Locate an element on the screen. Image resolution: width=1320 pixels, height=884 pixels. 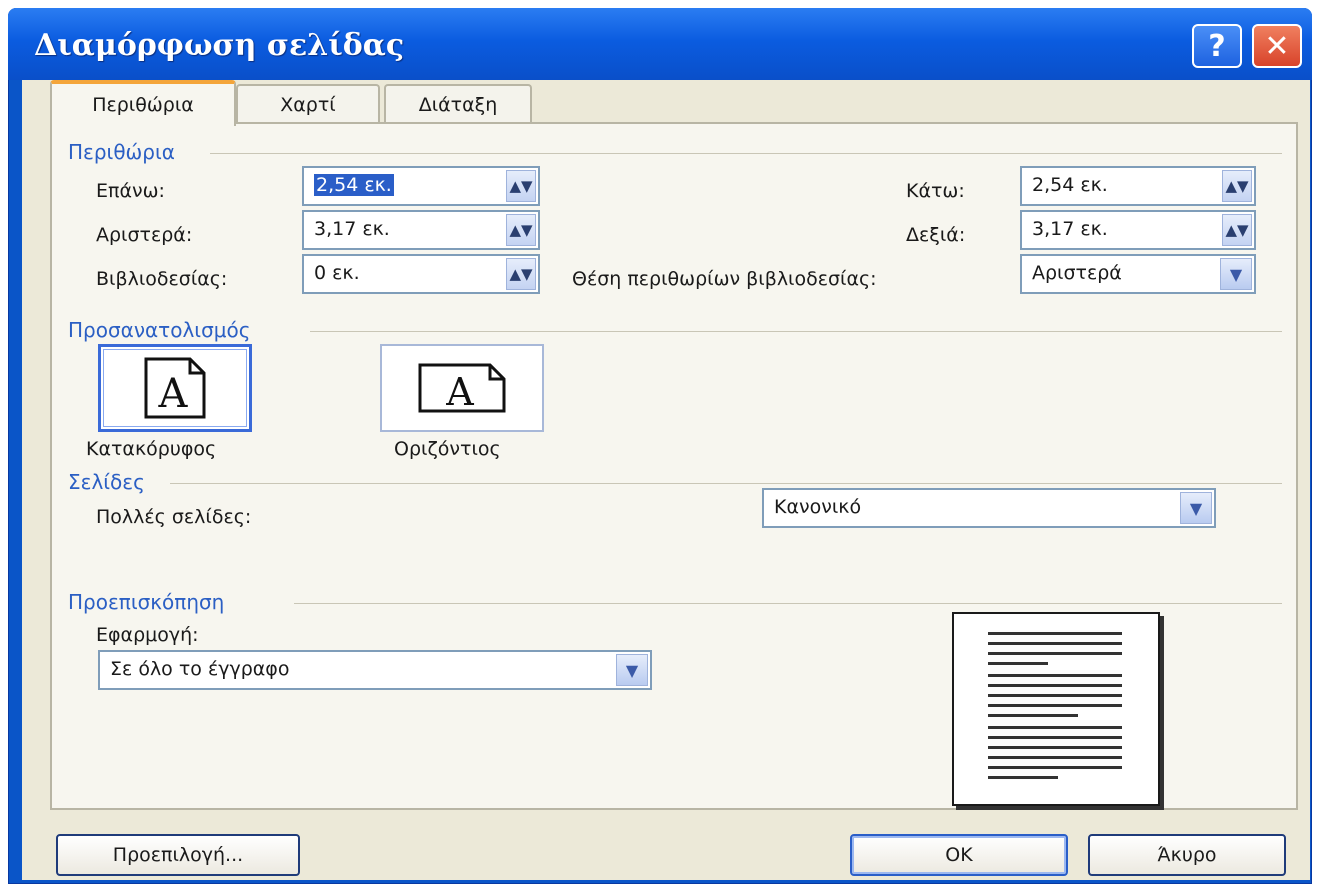
ok-label: OK is located at coordinates (959, 855).